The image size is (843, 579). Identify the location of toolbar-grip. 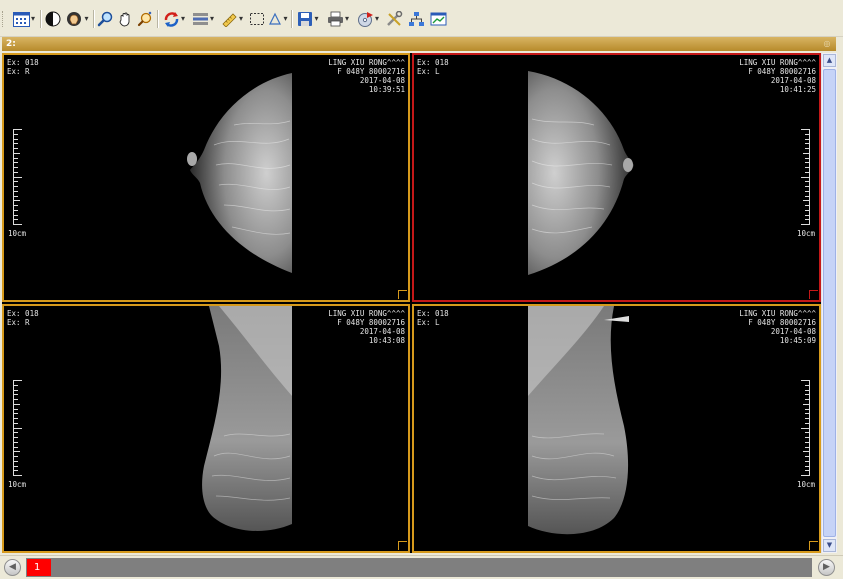
(4, 19).